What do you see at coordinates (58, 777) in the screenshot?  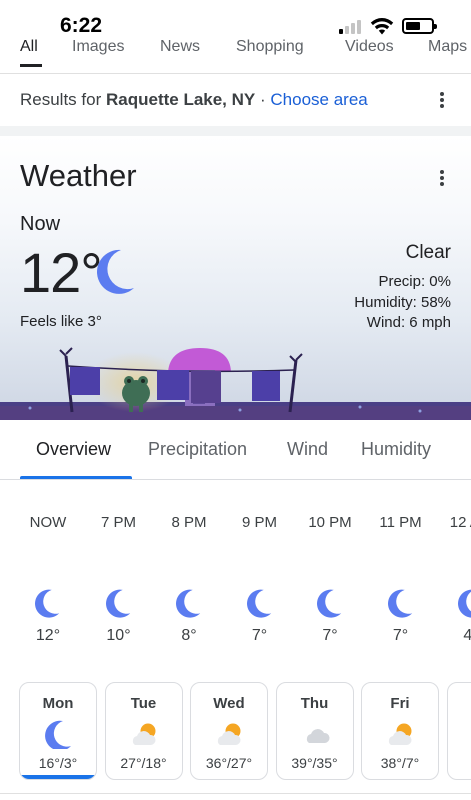 I see `selected-day-indicator` at bounding box center [58, 777].